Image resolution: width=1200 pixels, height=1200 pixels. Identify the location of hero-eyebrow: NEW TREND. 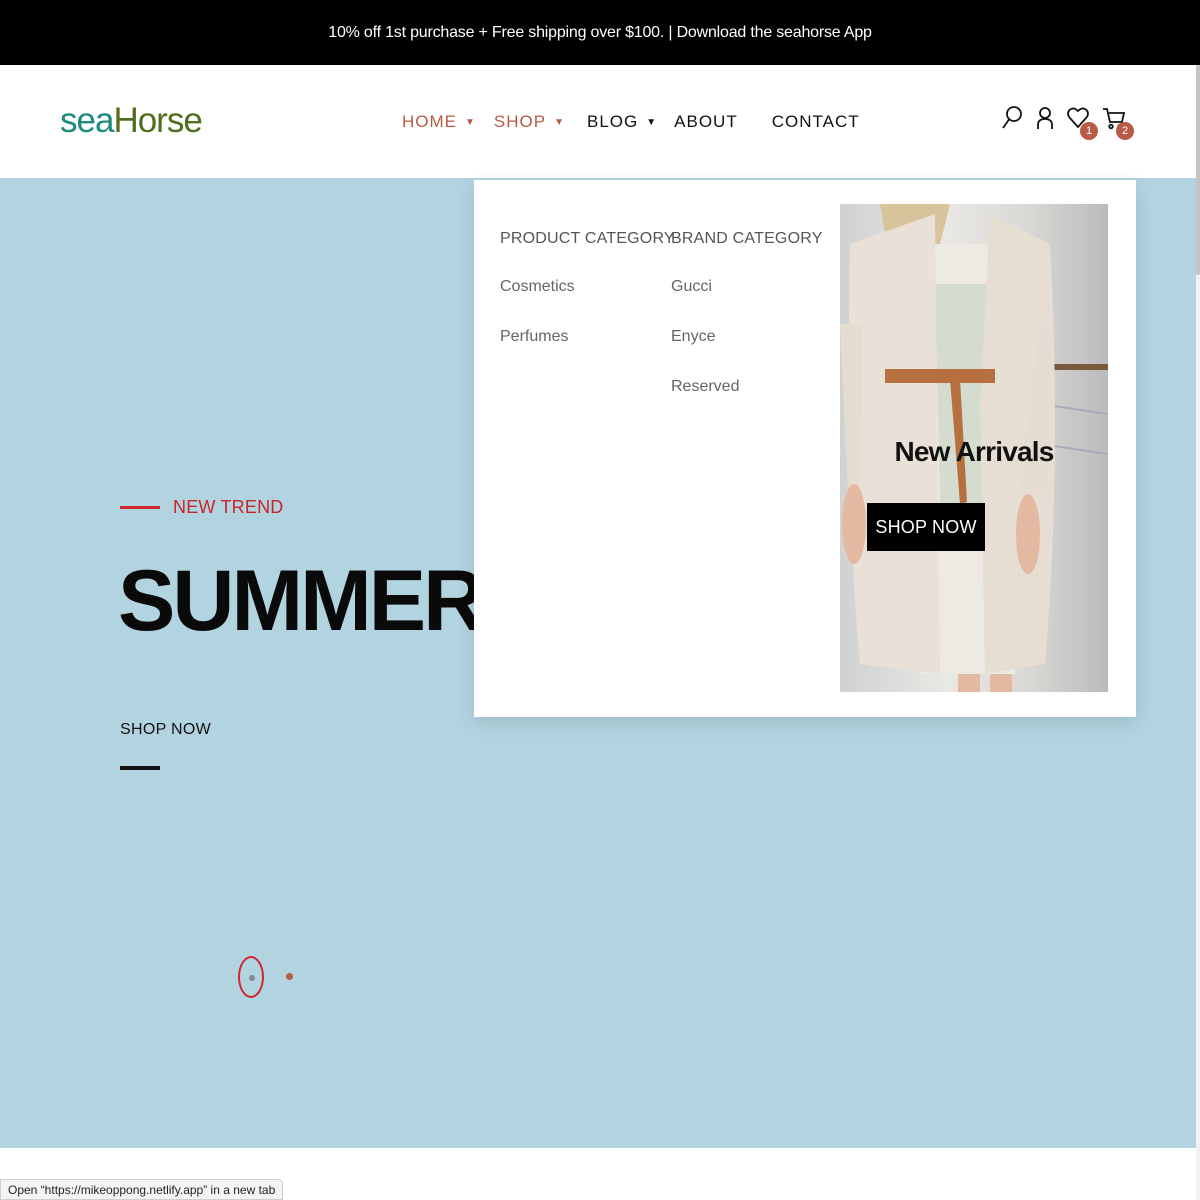
(228, 507).